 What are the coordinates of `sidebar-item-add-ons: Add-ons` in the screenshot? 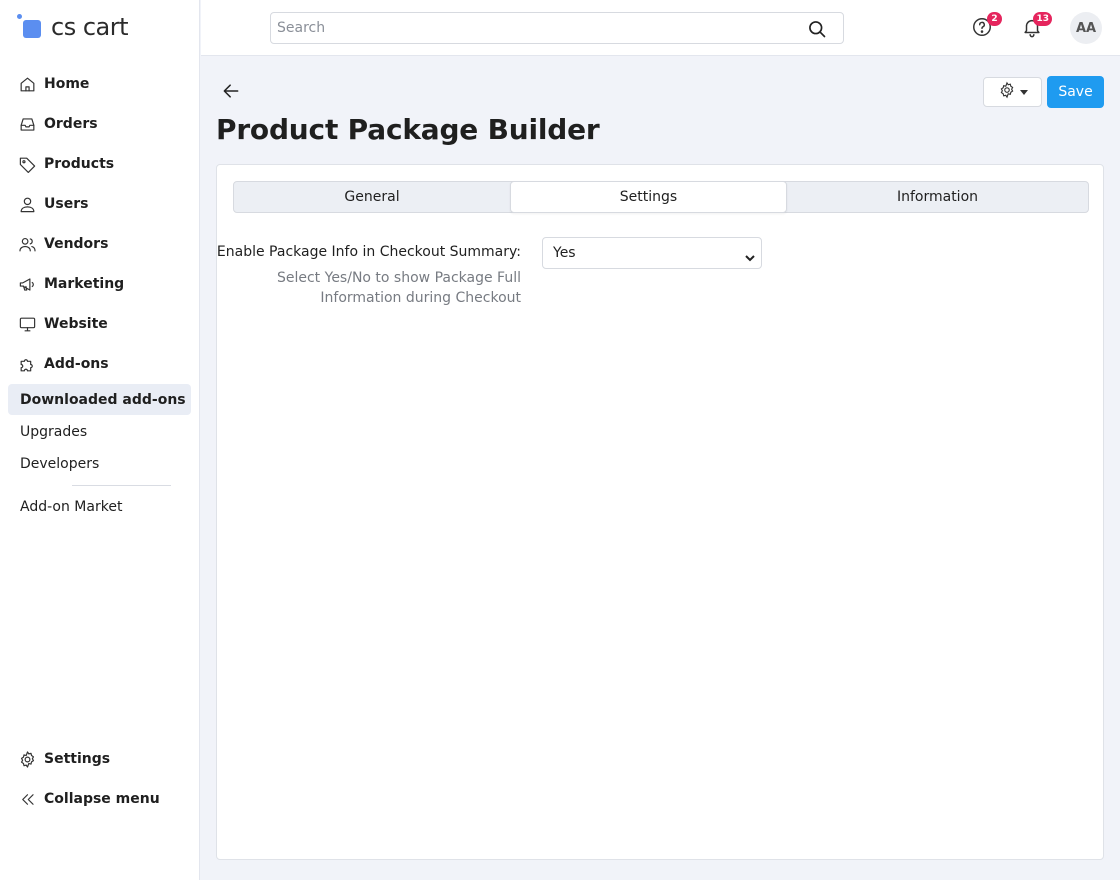 It's located at (63, 364).